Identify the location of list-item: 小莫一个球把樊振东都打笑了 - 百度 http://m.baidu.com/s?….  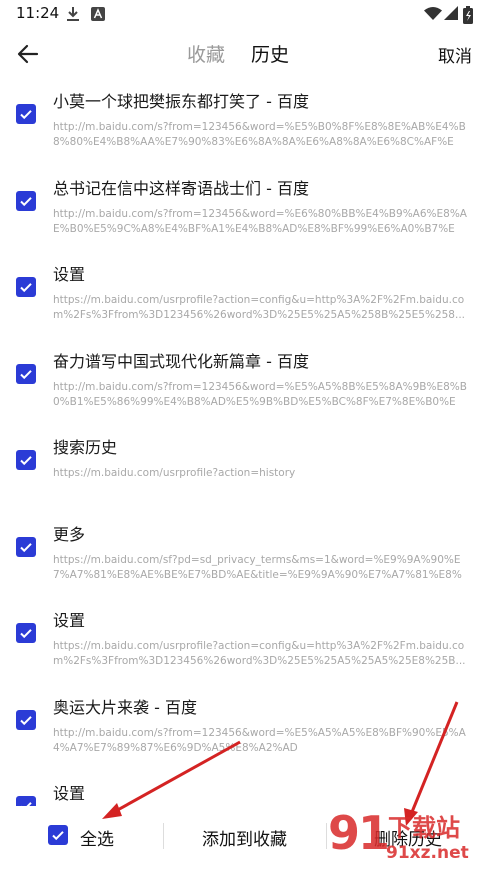
(244, 121).